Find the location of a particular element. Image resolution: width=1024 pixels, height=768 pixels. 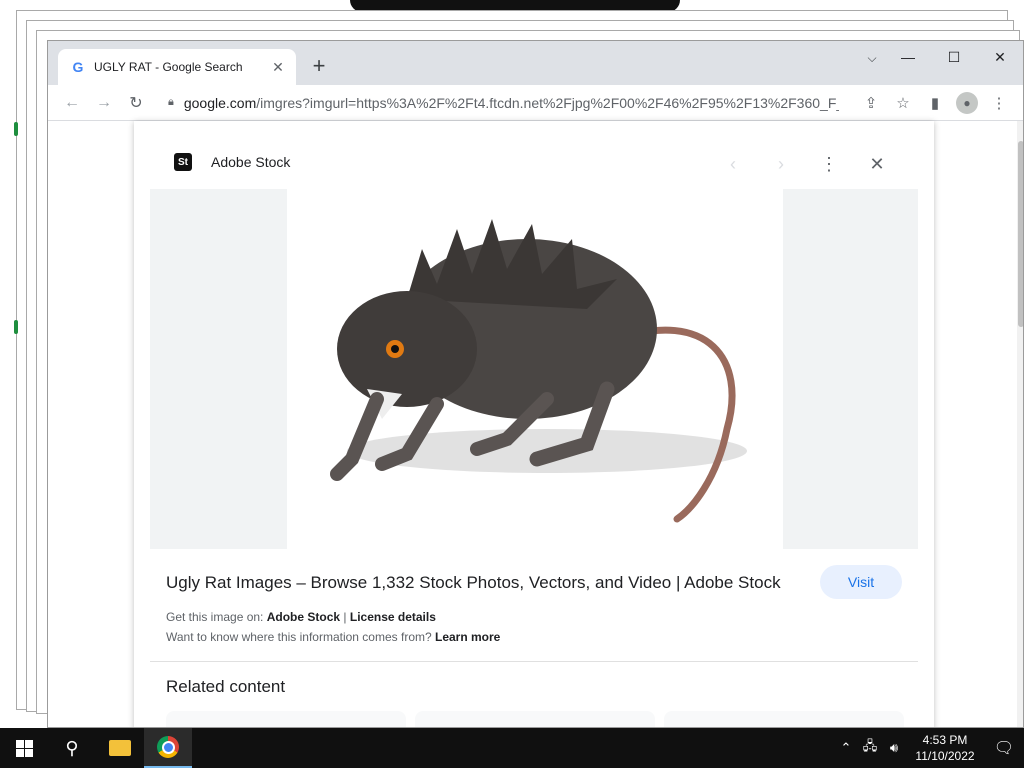

close-icon: ✕ is located at coordinates (278, 67).